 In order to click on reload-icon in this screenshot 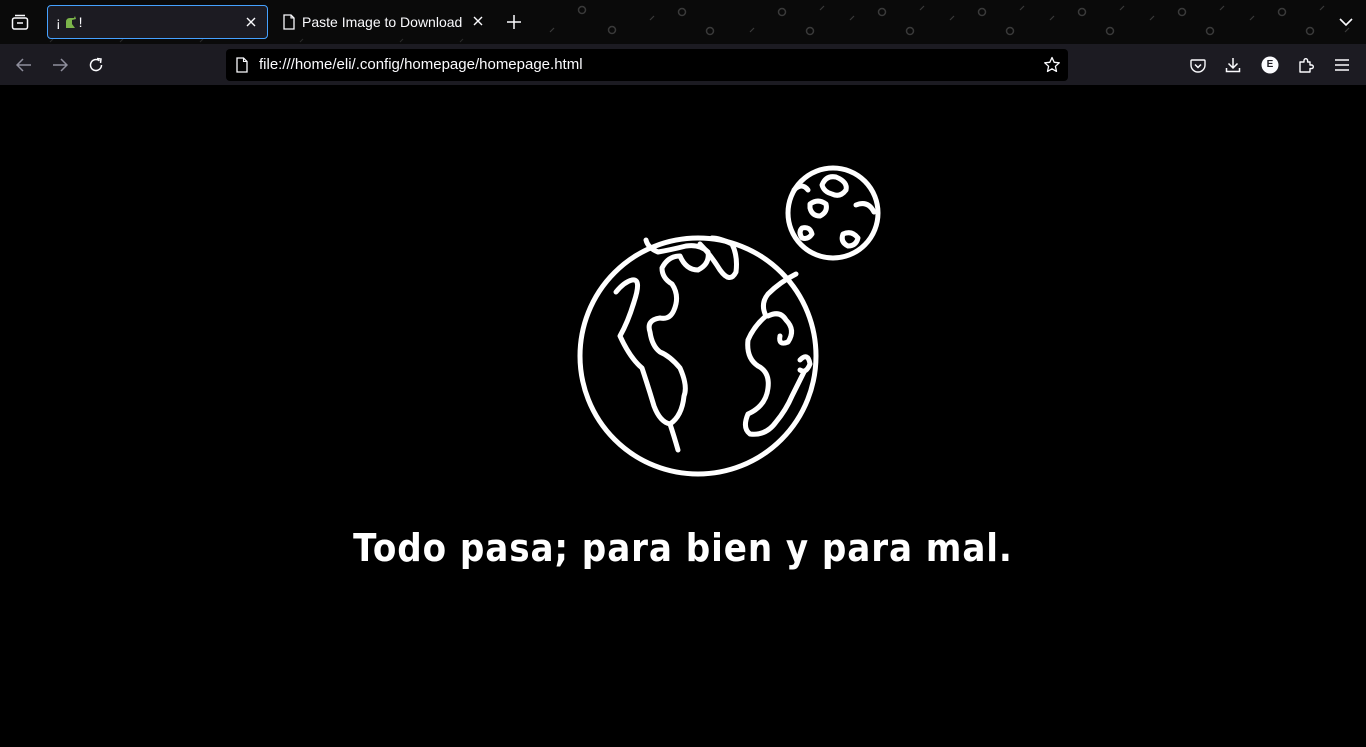, I will do `click(96, 64)`.